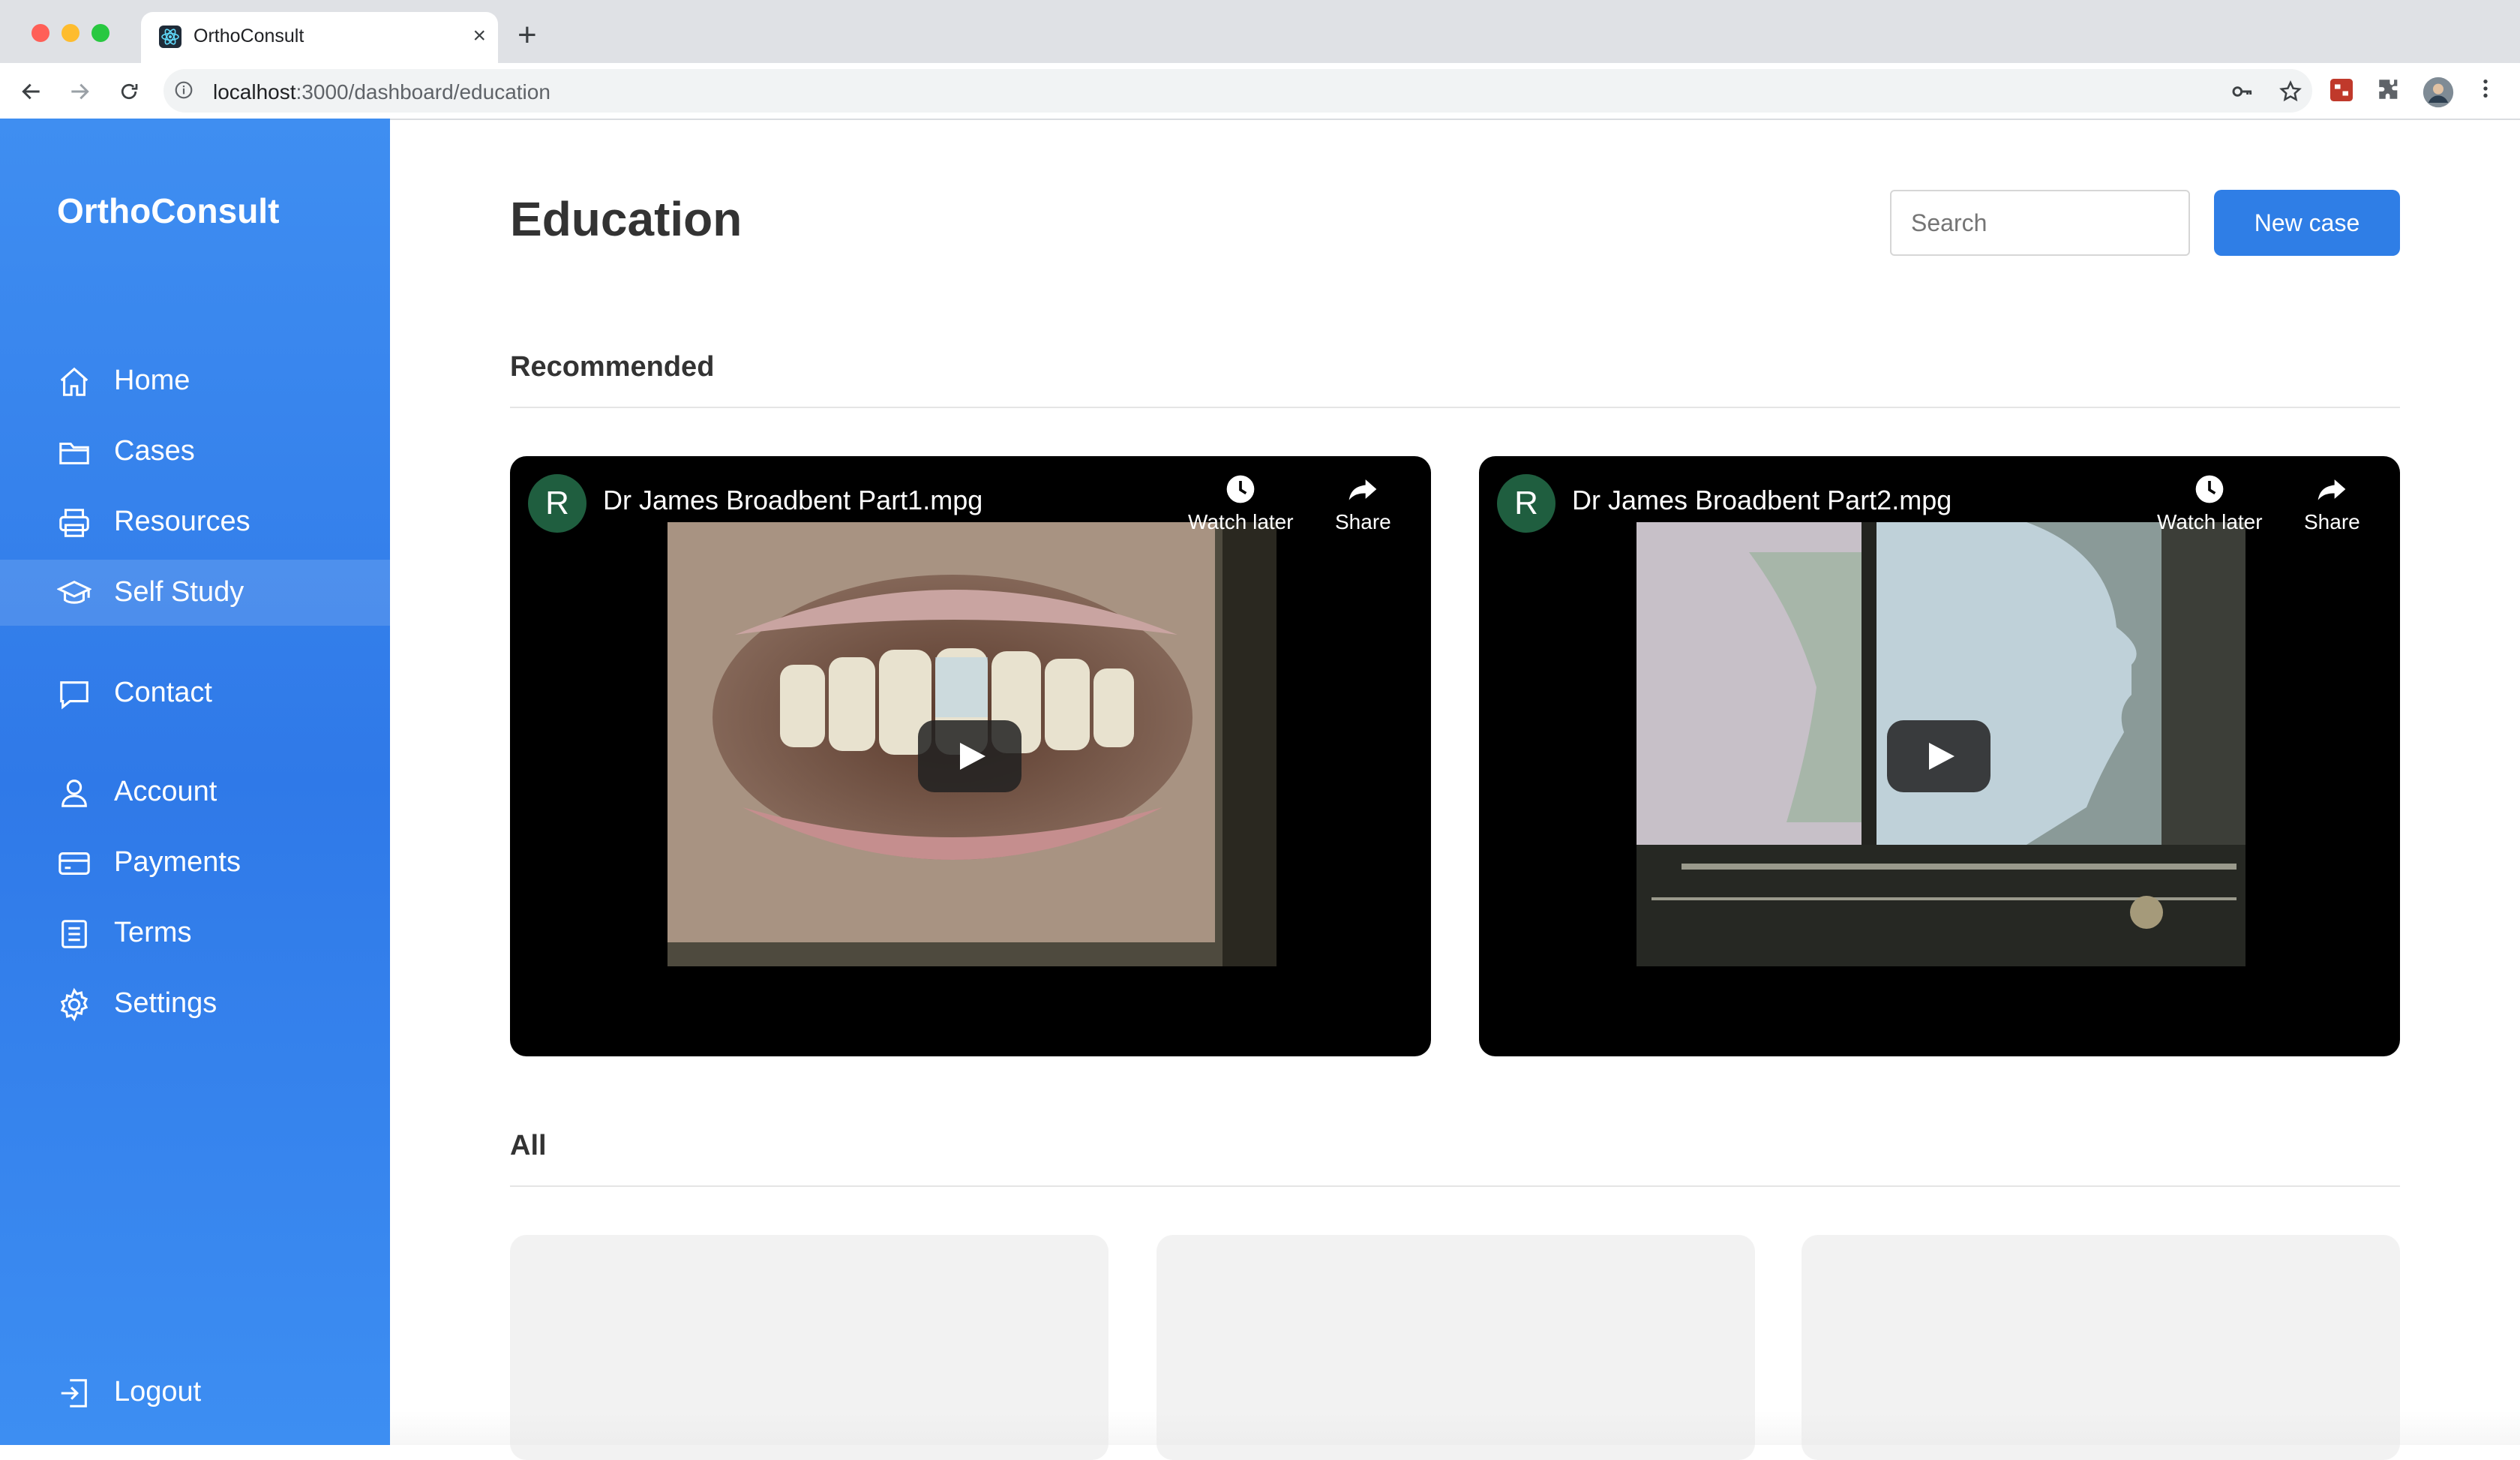  Describe the element at coordinates (153, 932) in the screenshot. I see `sidebar-item-label: Terms` at that location.